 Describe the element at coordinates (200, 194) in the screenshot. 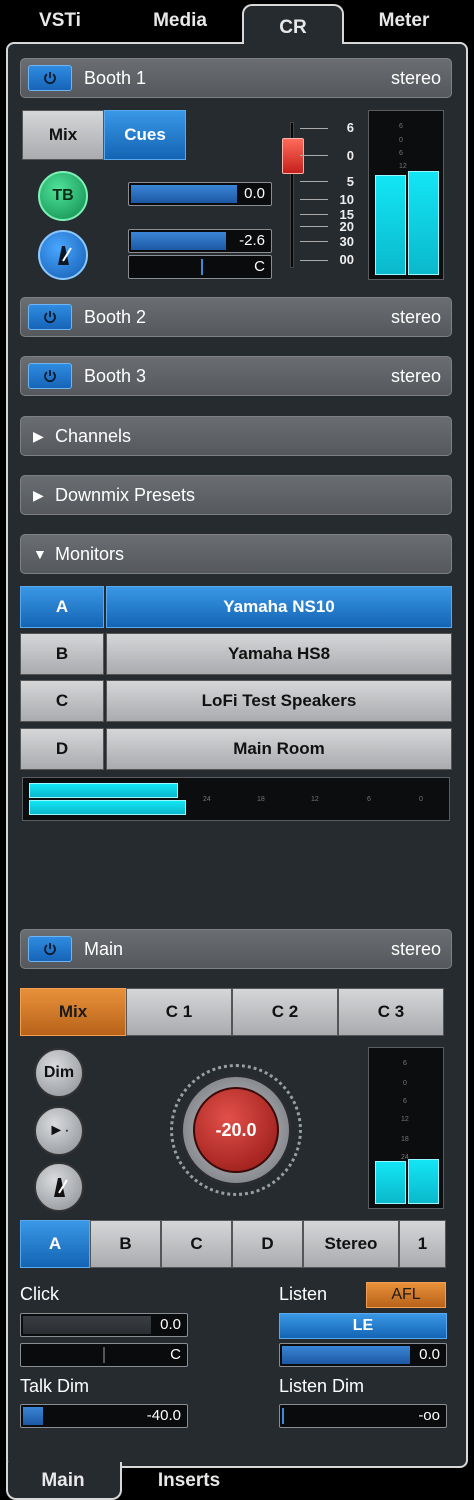

I see `booth1-level-fader: 0.0` at that location.